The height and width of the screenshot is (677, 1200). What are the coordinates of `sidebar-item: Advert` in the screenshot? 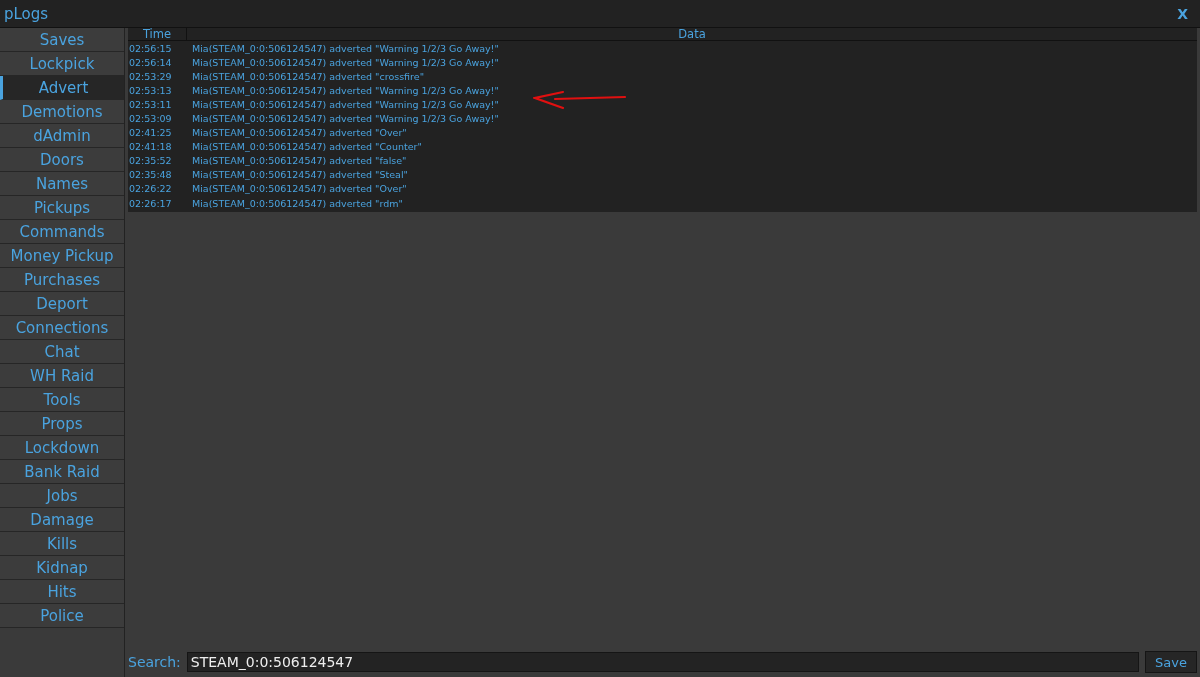 It's located at (62, 88).